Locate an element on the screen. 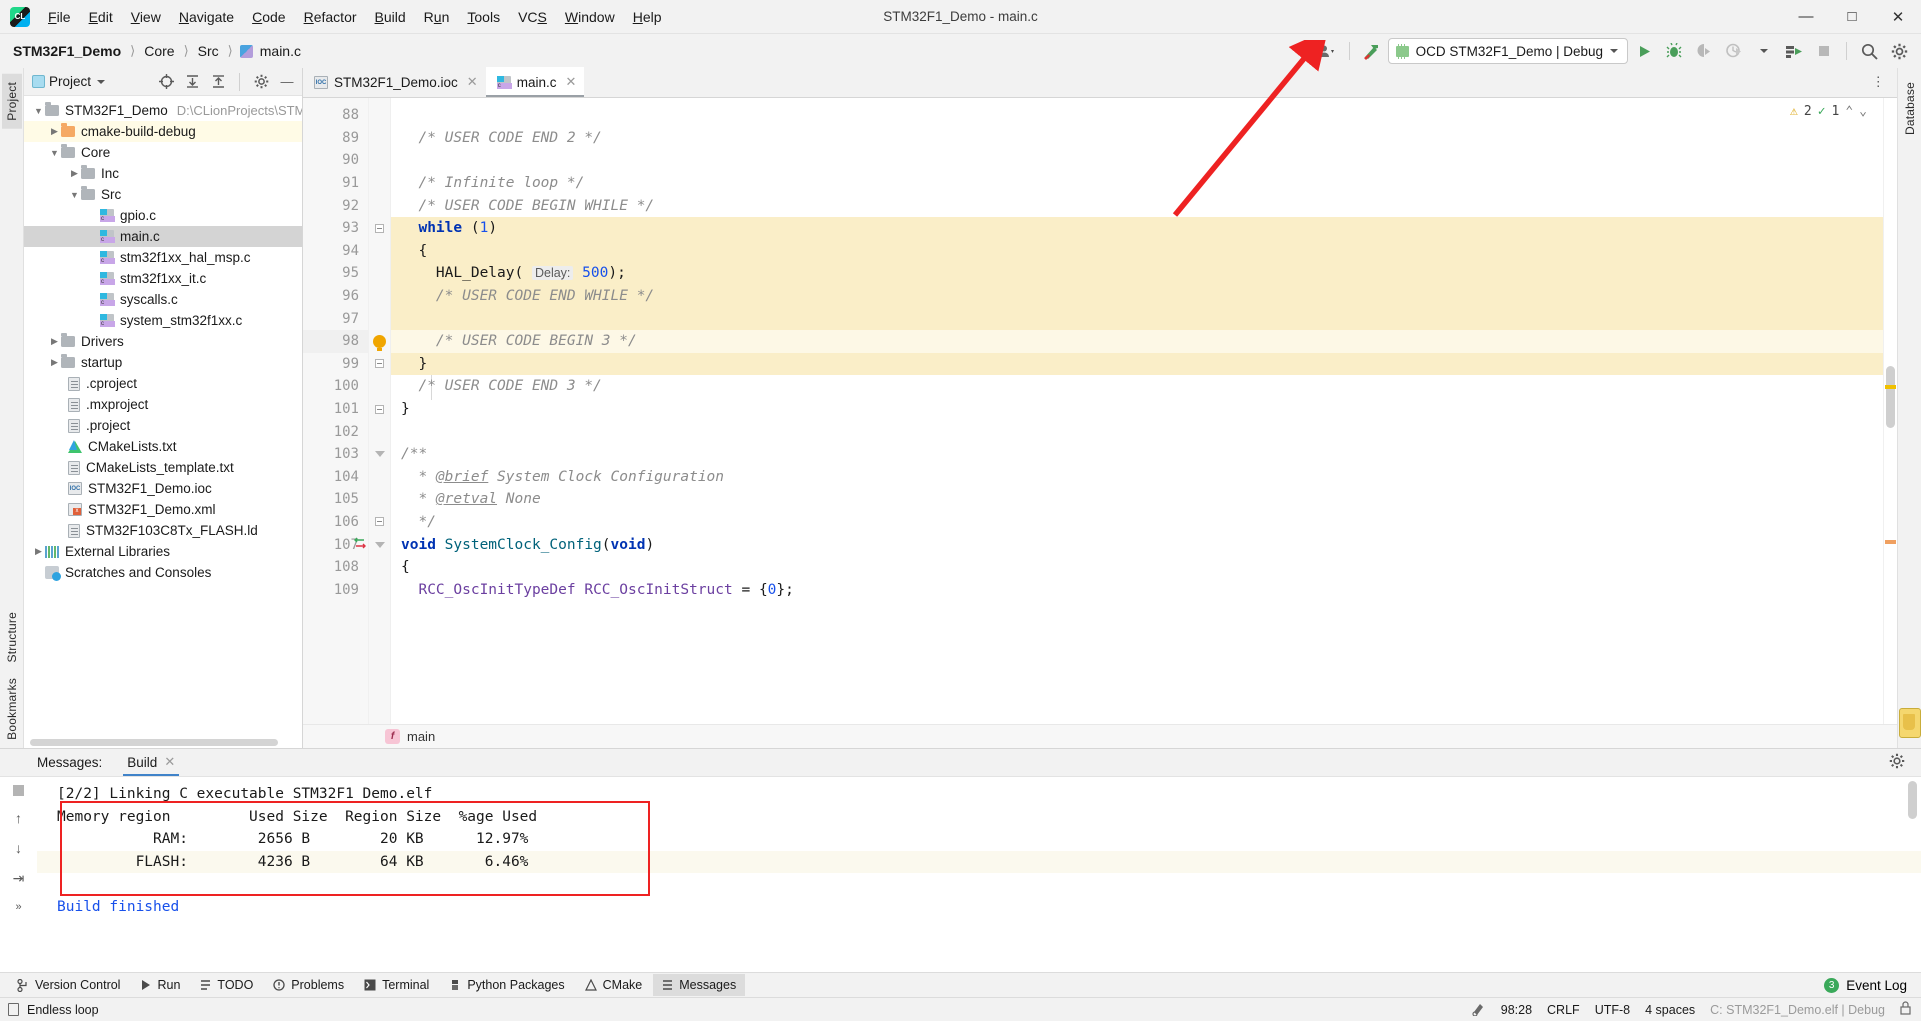 The height and width of the screenshot is (1021, 1921). active-configuration: C: STM32F1_Demo.elf | Debug is located at coordinates (1797, 1010).